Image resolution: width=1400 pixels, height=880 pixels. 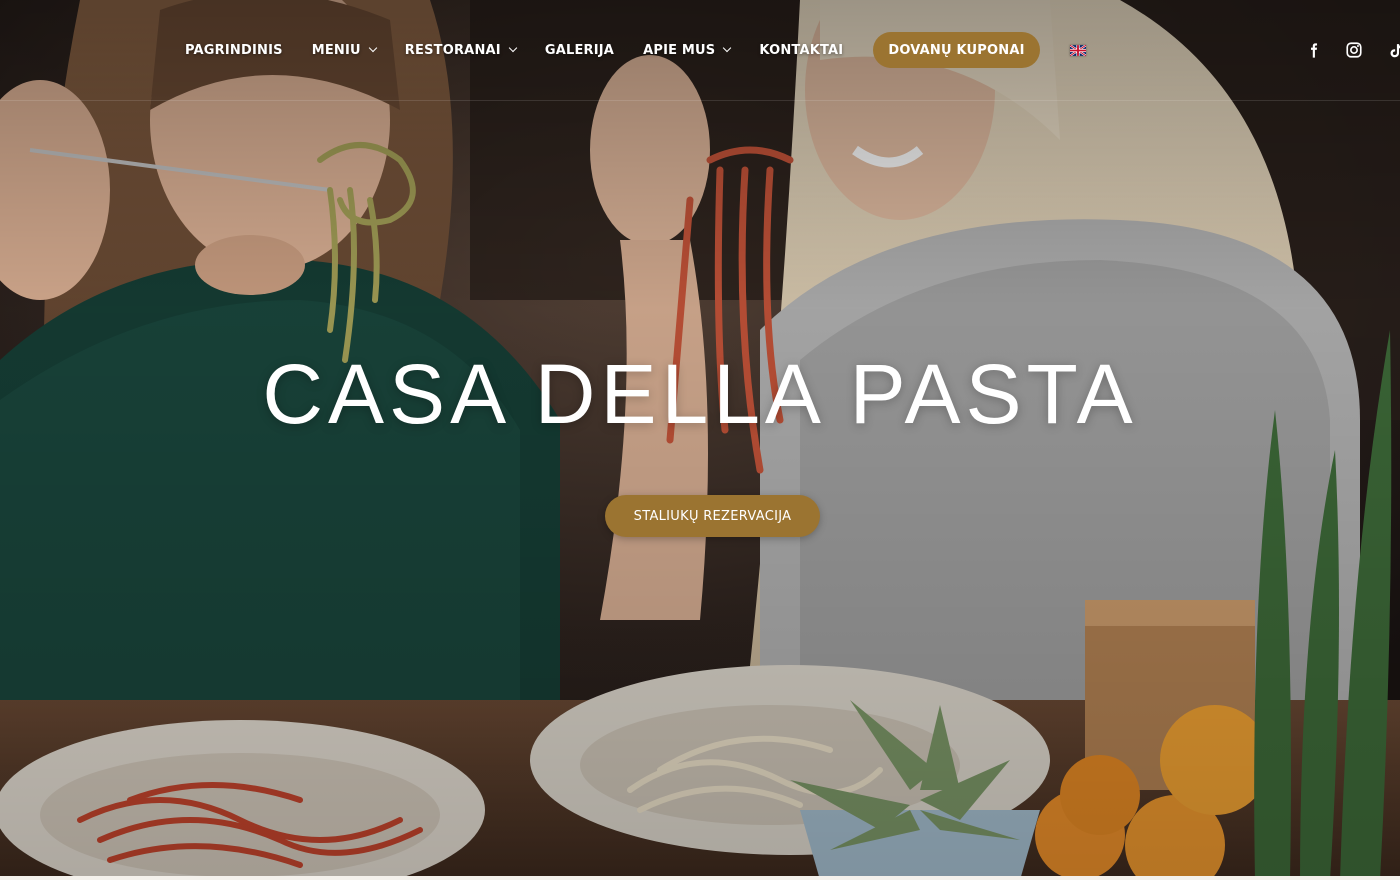 I want to click on page-bottom-edge, so click(x=700, y=878).